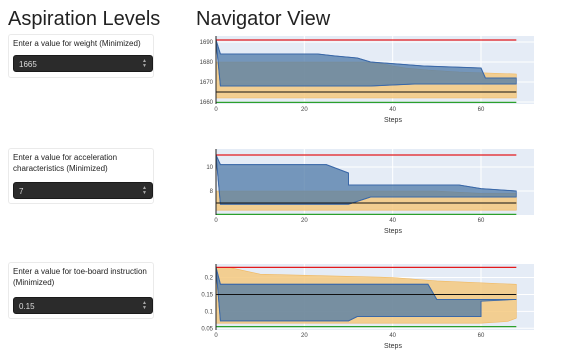 Image resolution: width=566 pixels, height=352 pixels. I want to click on weight-spinner: ▲ ▼, so click(144, 64).